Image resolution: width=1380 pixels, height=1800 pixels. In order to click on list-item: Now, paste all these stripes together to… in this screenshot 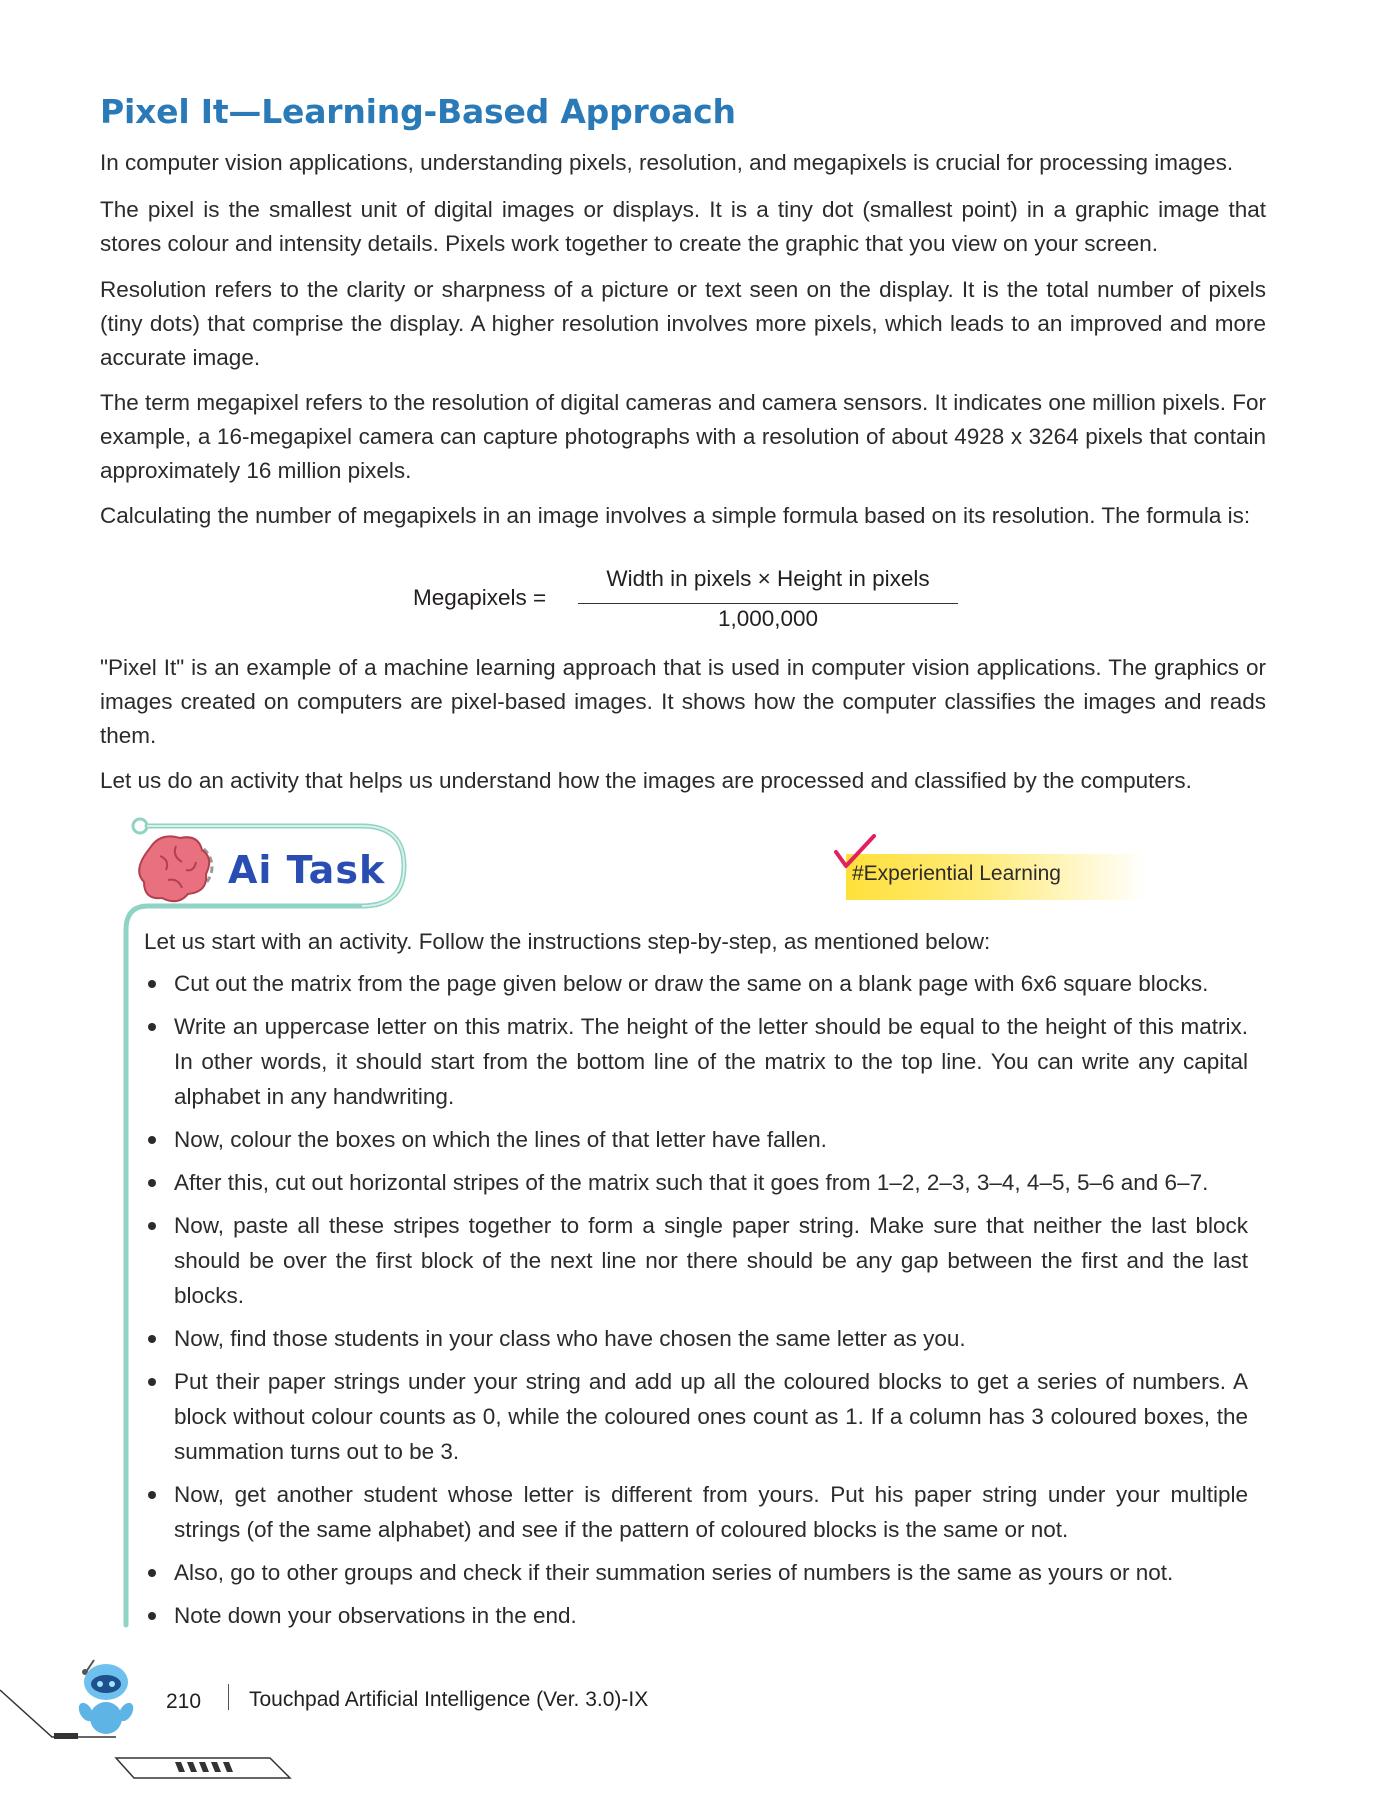, I will do `click(696, 1260)`.